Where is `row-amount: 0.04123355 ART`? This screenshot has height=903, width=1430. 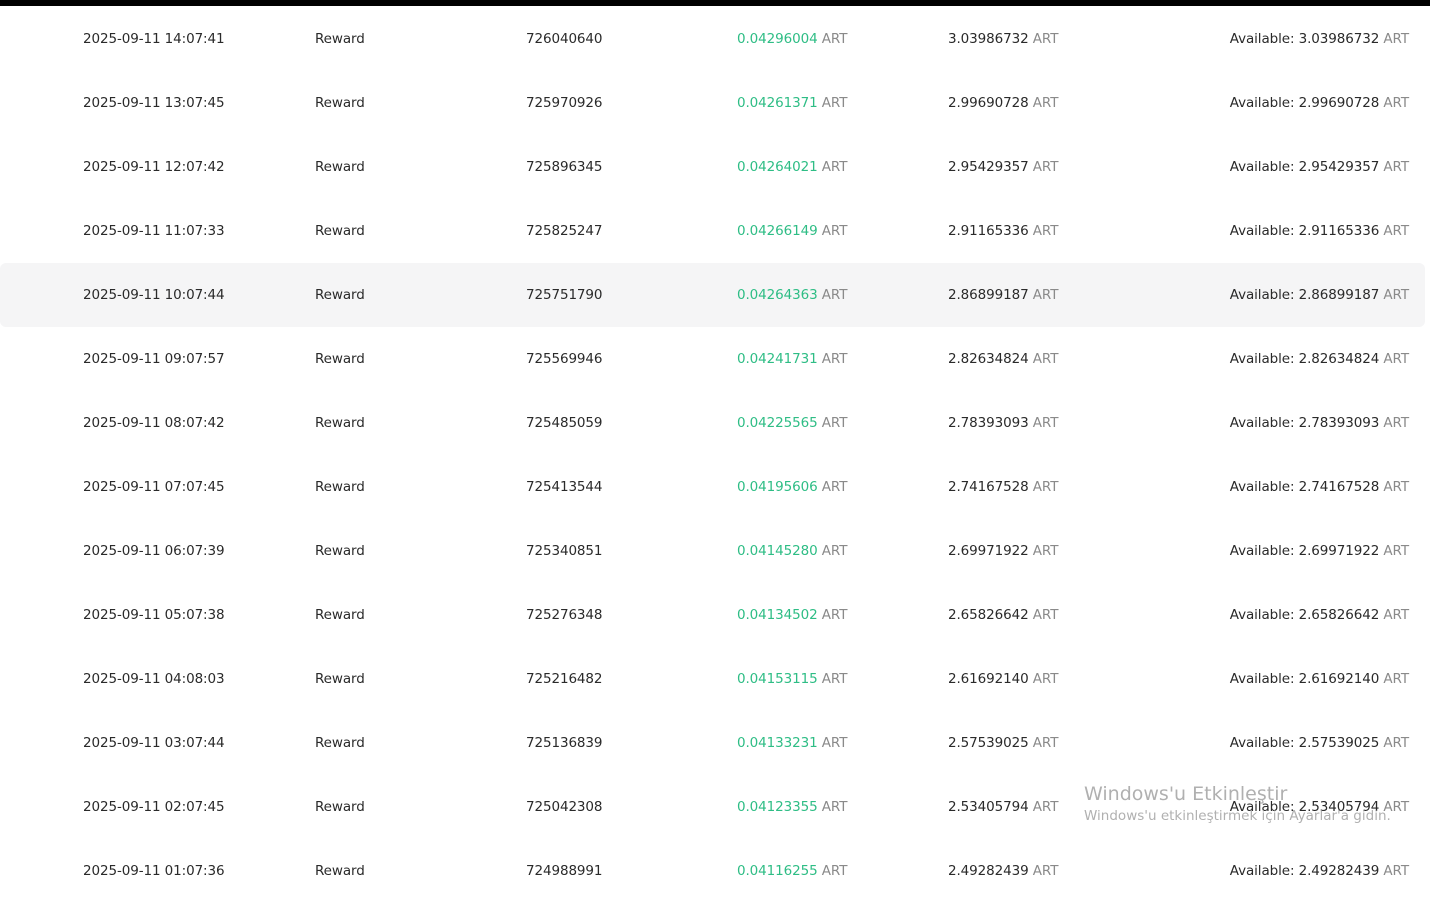
row-amount: 0.04123355 ART is located at coordinates (792, 807).